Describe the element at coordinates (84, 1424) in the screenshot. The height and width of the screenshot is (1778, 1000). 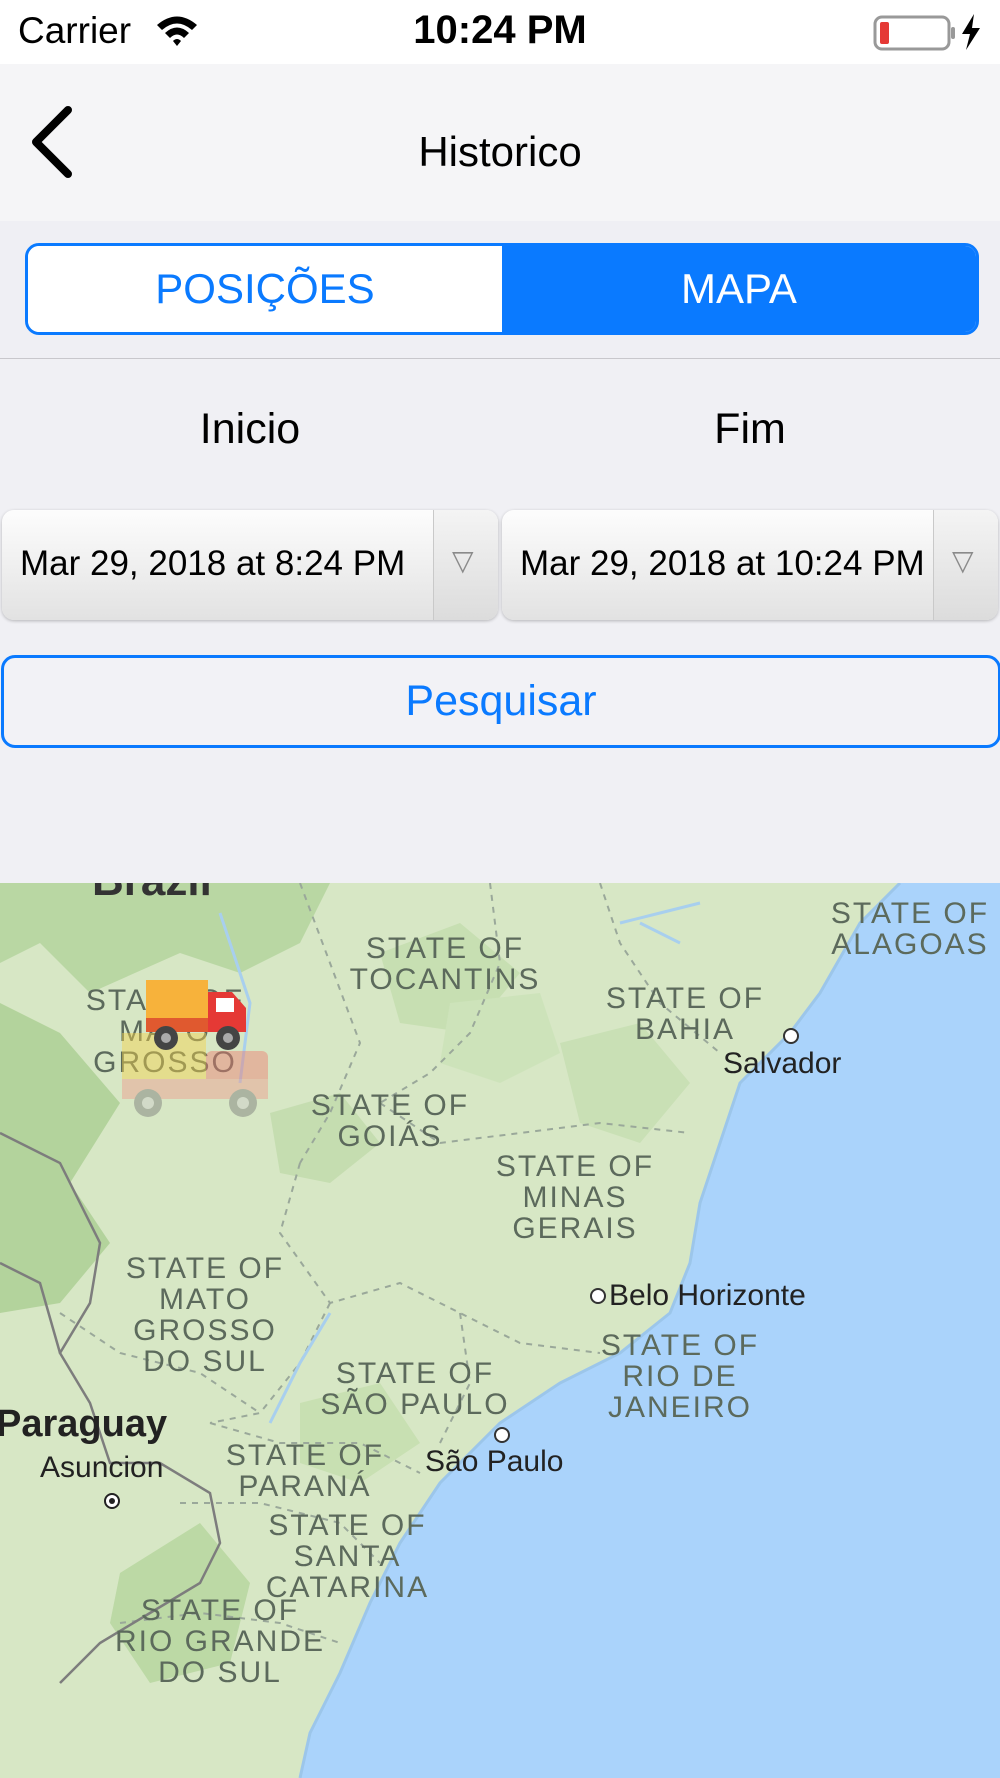
I see `country-label-paraguay: Paraguay` at that location.